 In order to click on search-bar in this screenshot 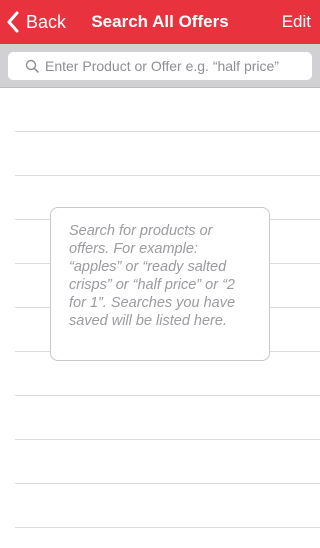, I will do `click(160, 66)`.